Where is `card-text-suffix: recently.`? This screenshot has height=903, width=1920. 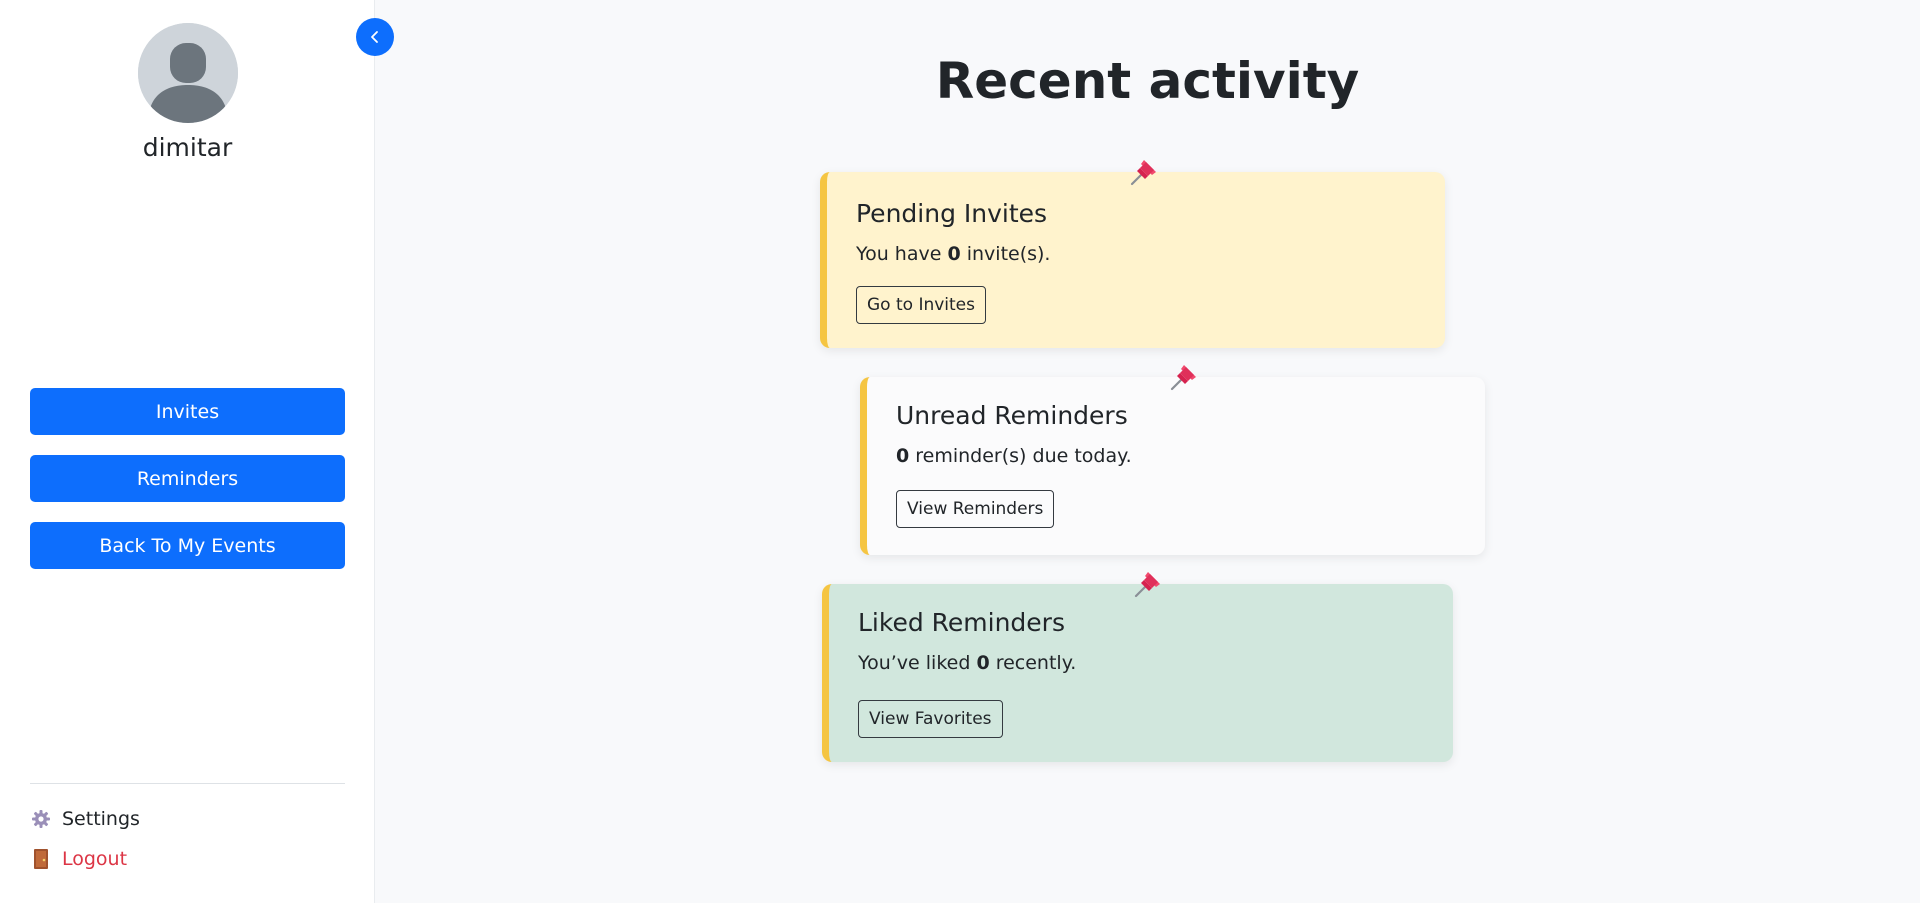
card-text-suffix: recently. is located at coordinates (1033, 663).